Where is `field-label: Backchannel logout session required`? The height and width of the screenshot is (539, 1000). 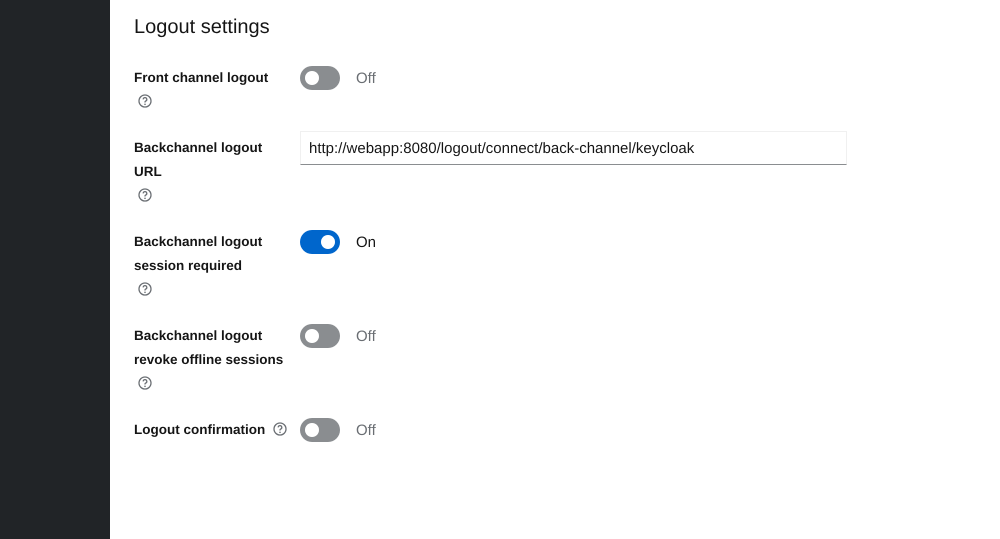
field-label: Backchannel logout session required is located at coordinates (199, 254).